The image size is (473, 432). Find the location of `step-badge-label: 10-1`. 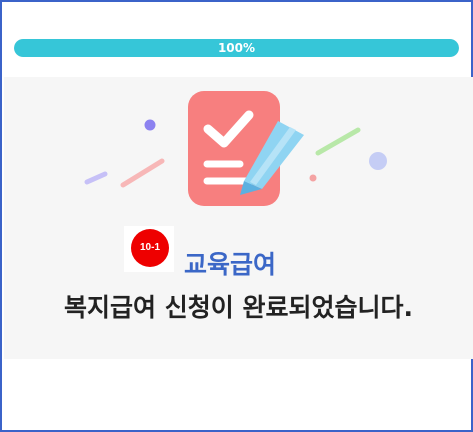

step-badge-label: 10-1 is located at coordinates (150, 248).